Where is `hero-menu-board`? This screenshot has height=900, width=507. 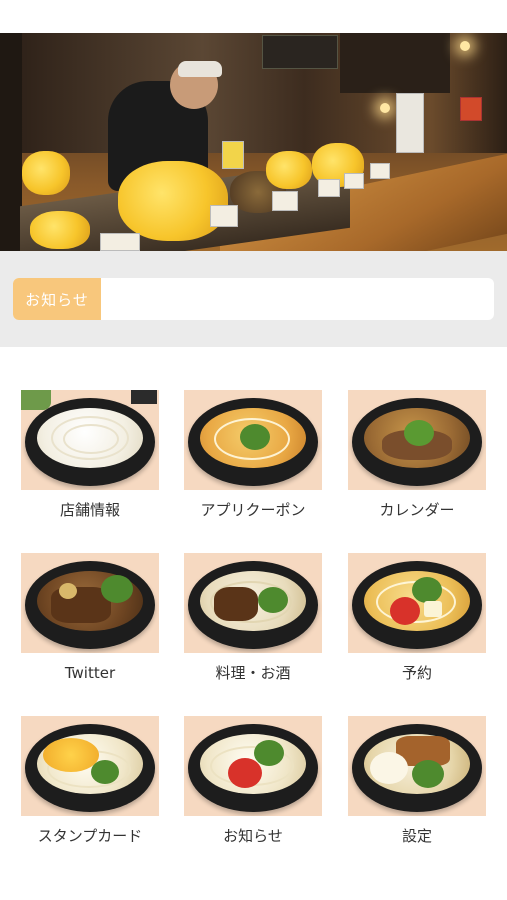 hero-menu-board is located at coordinates (410, 123).